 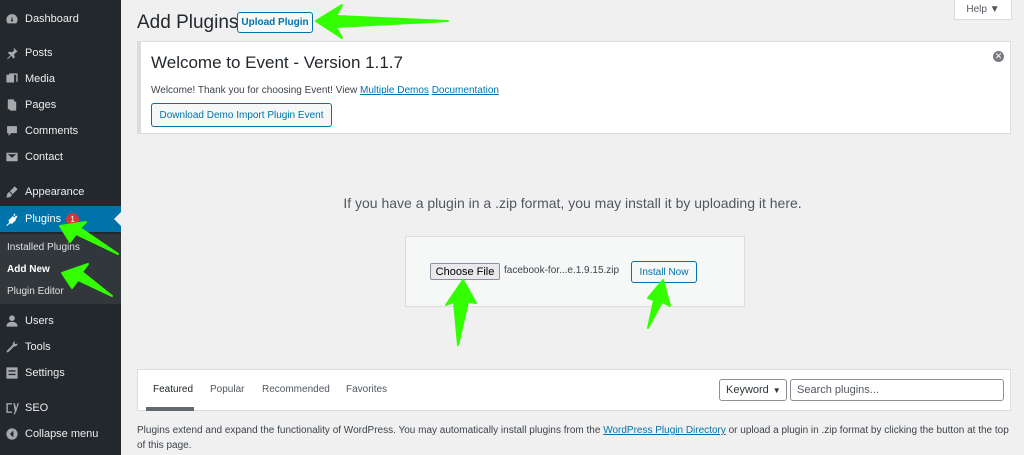 I want to click on sidebar-item-label: Tools, so click(x=38, y=347).